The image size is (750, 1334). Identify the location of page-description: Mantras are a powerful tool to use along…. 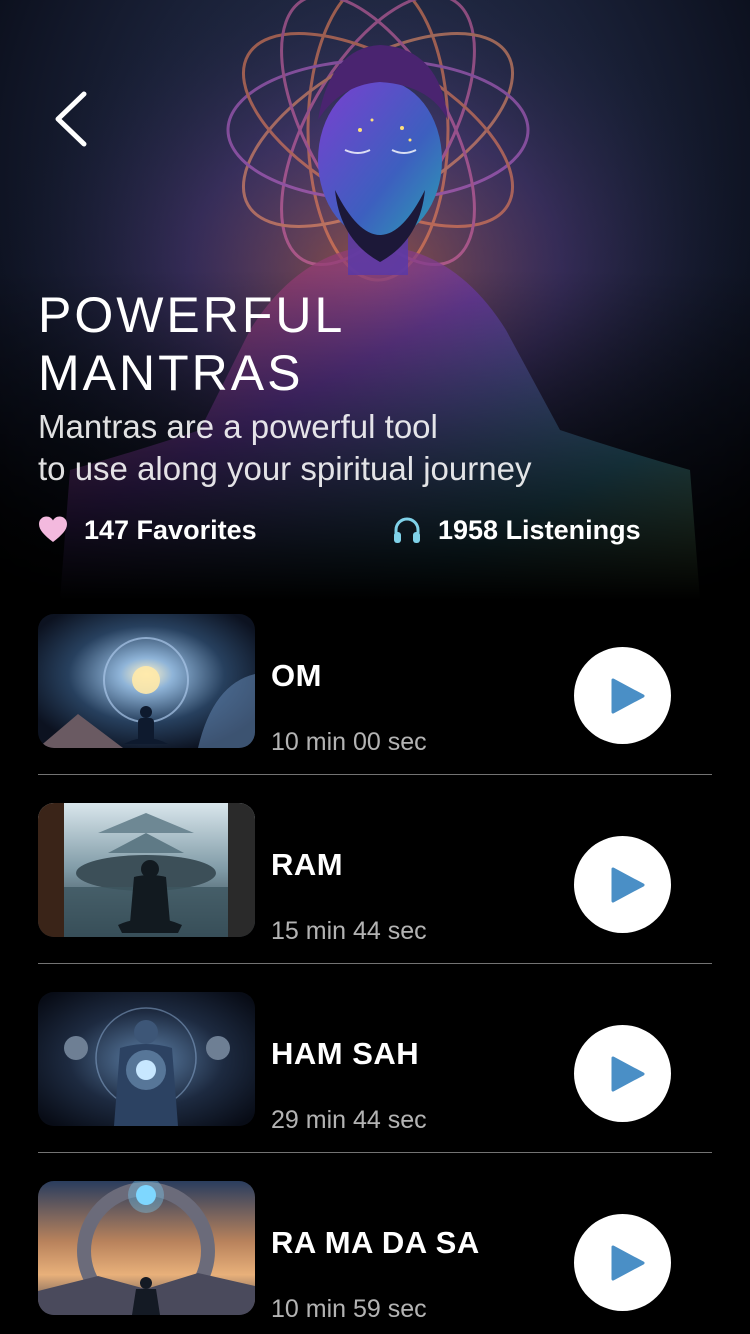
(348, 448).